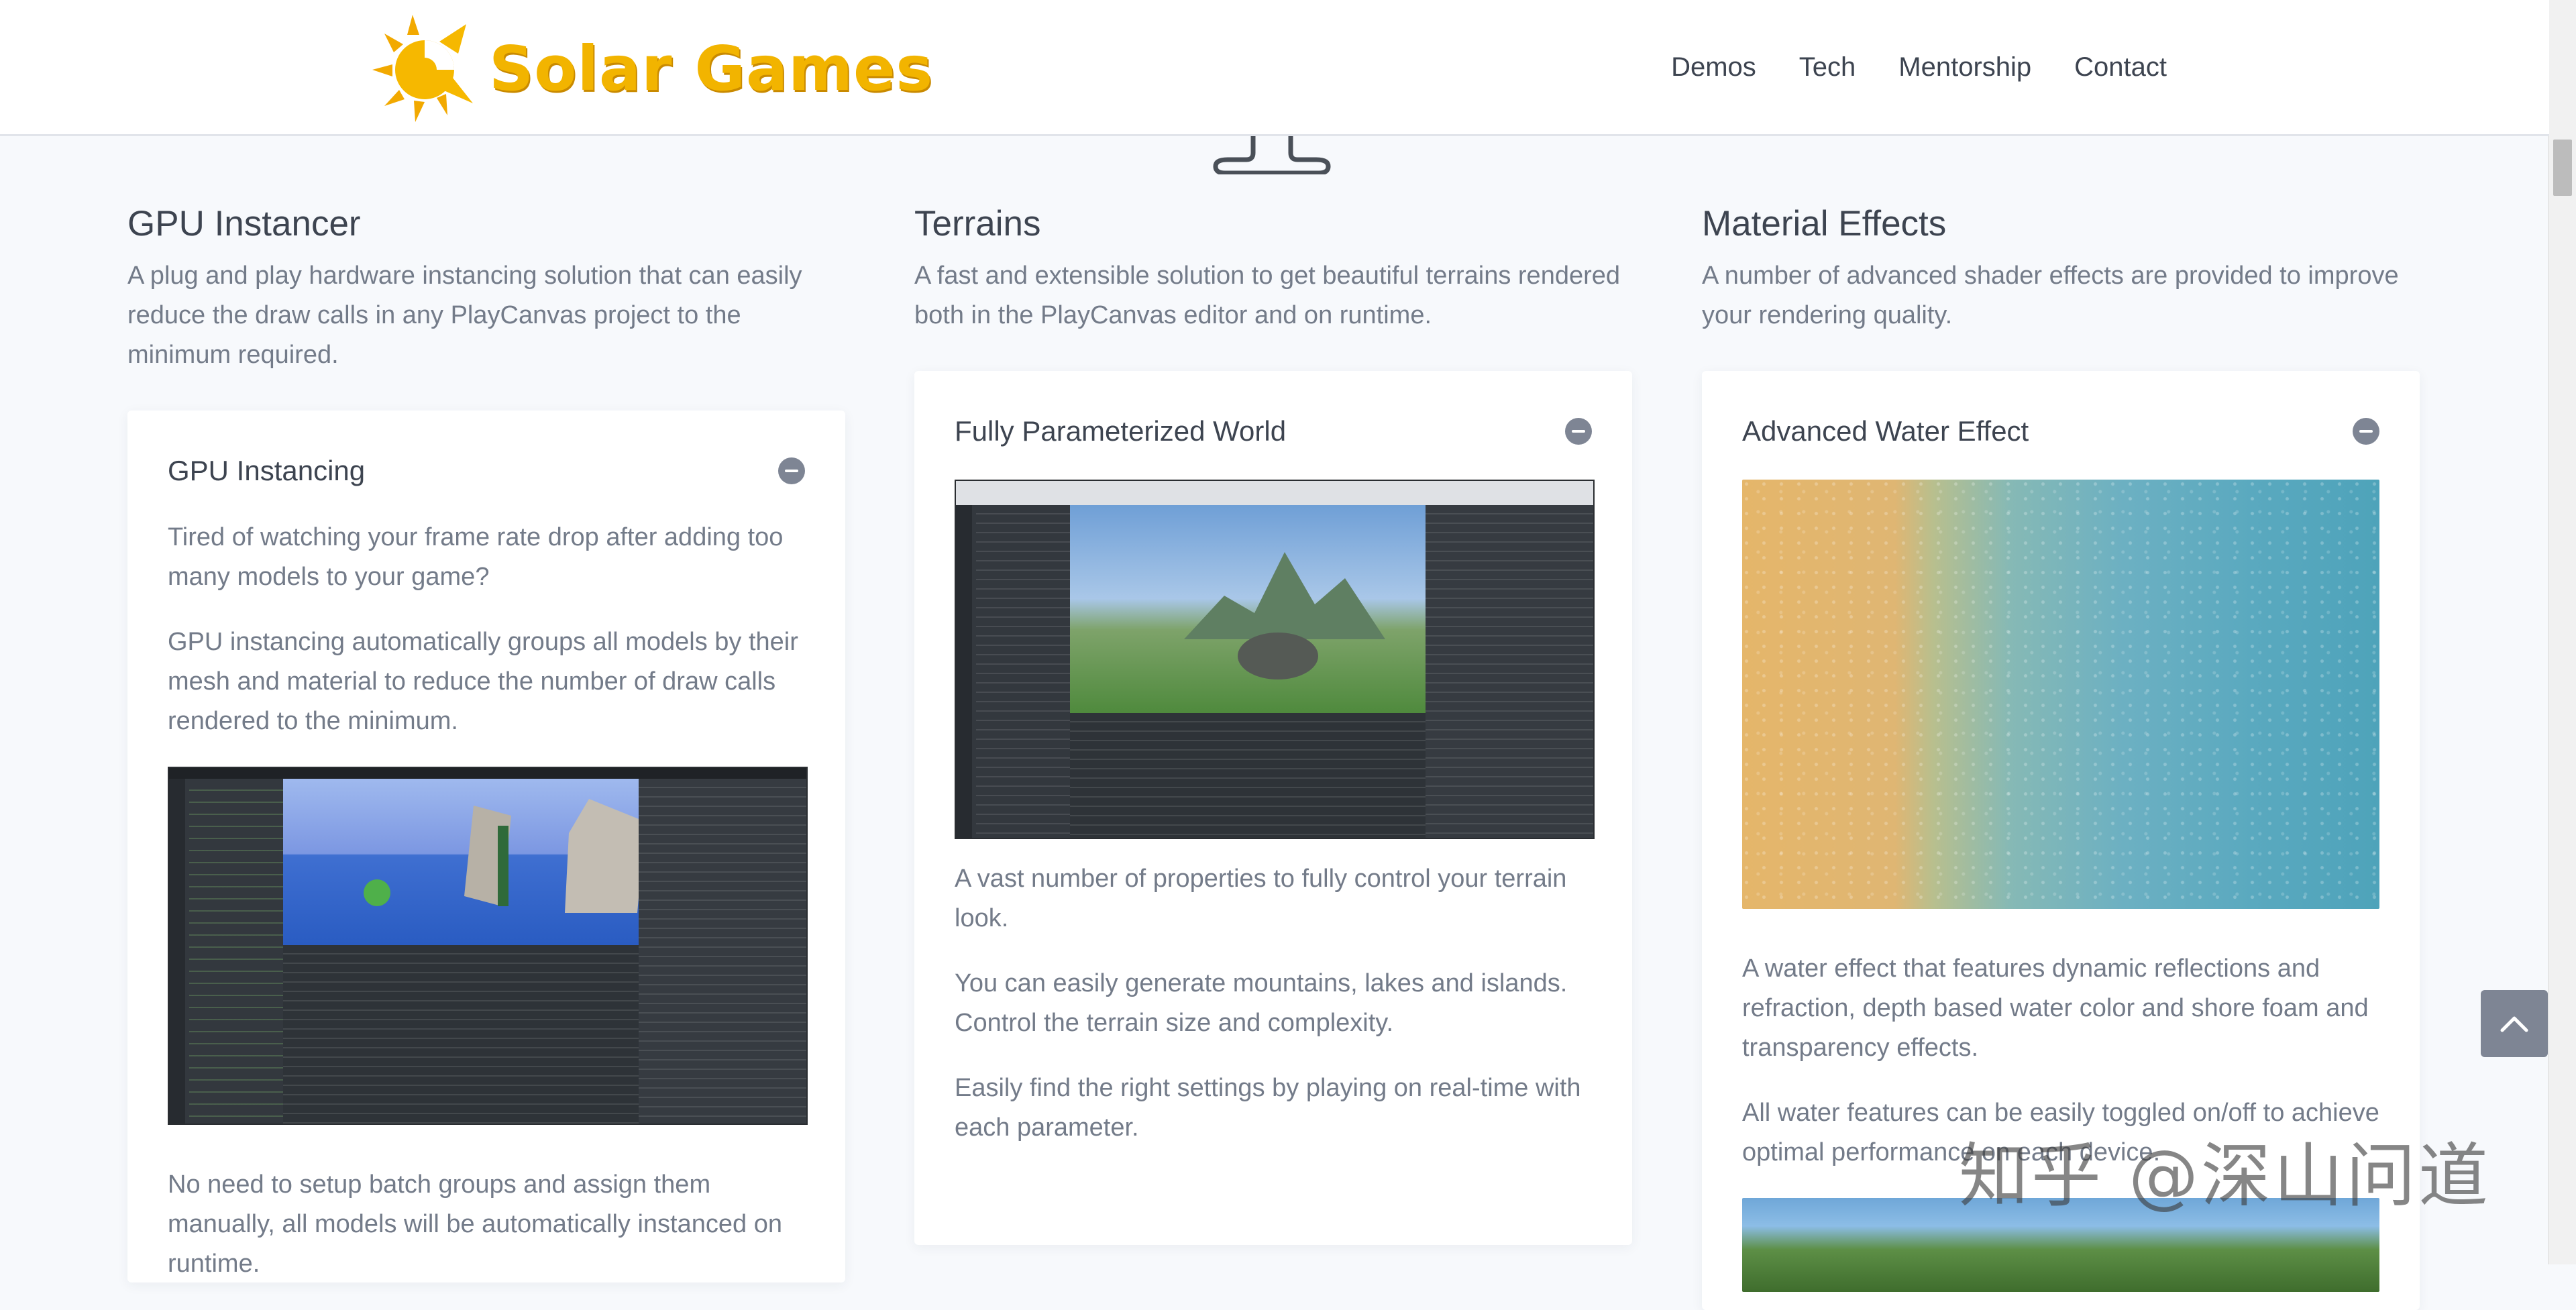 The image size is (2576, 1310). Describe the element at coordinates (486, 471) in the screenshot. I see `card-header: GPU Instancing` at that location.